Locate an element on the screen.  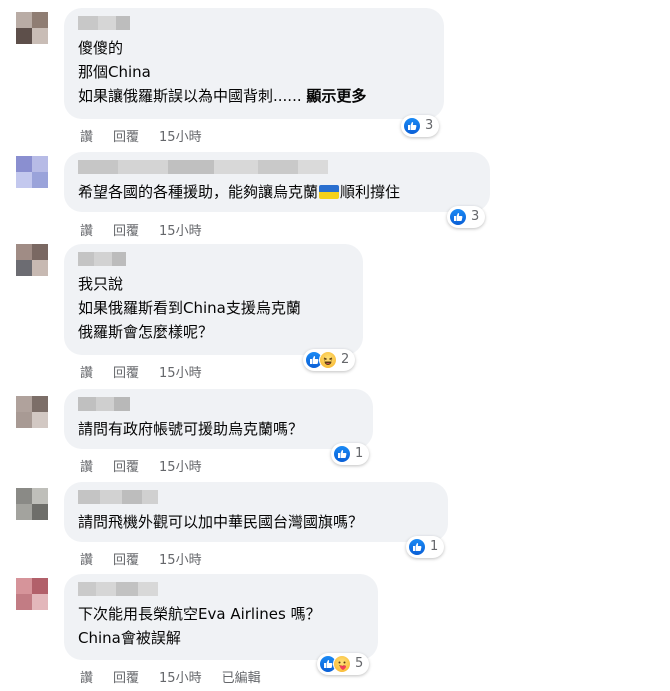
see-more-link: 顯示更多 is located at coordinates (336, 96).